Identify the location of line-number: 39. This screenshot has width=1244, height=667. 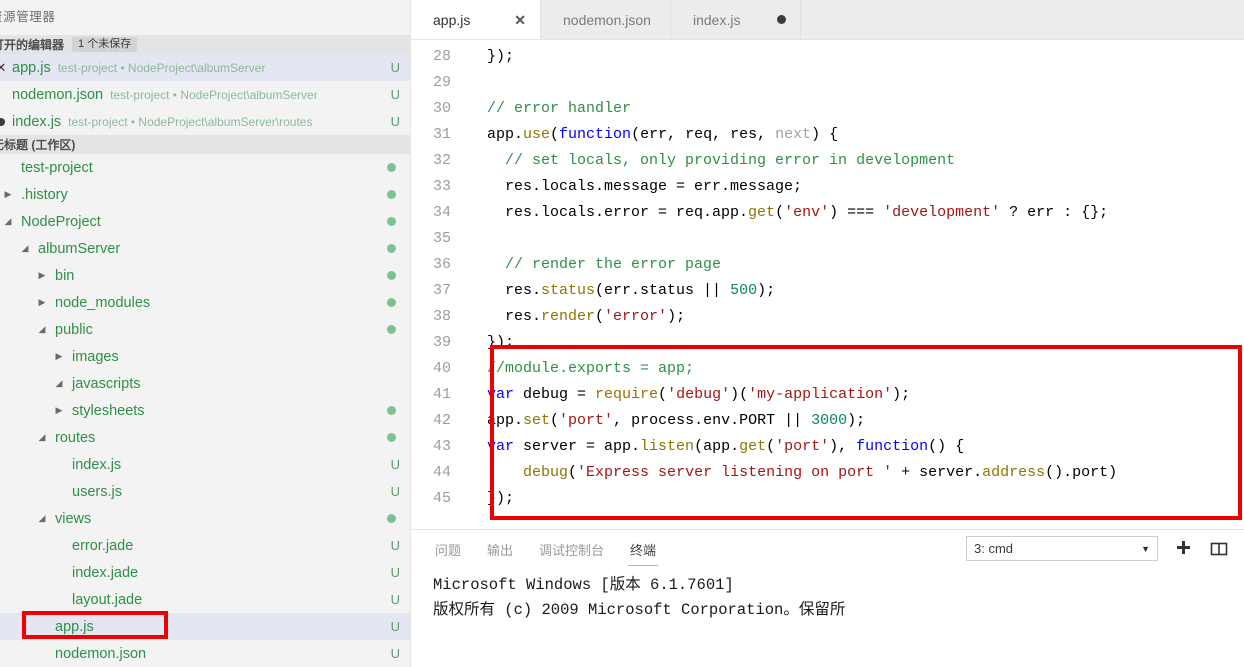
(441, 342).